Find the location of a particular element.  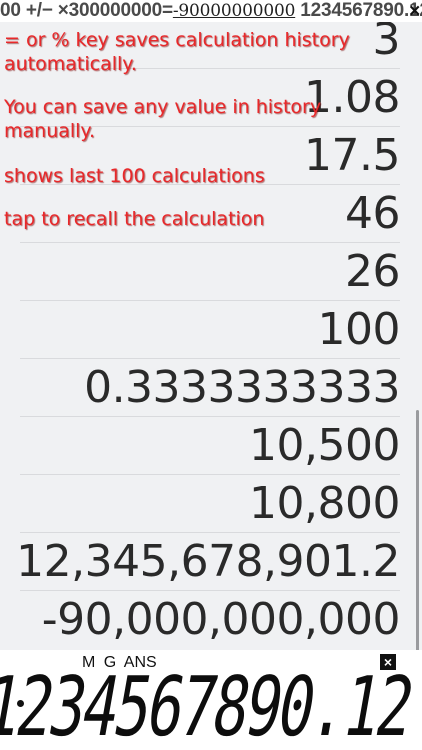

history-value: 100 is located at coordinates (359, 329).